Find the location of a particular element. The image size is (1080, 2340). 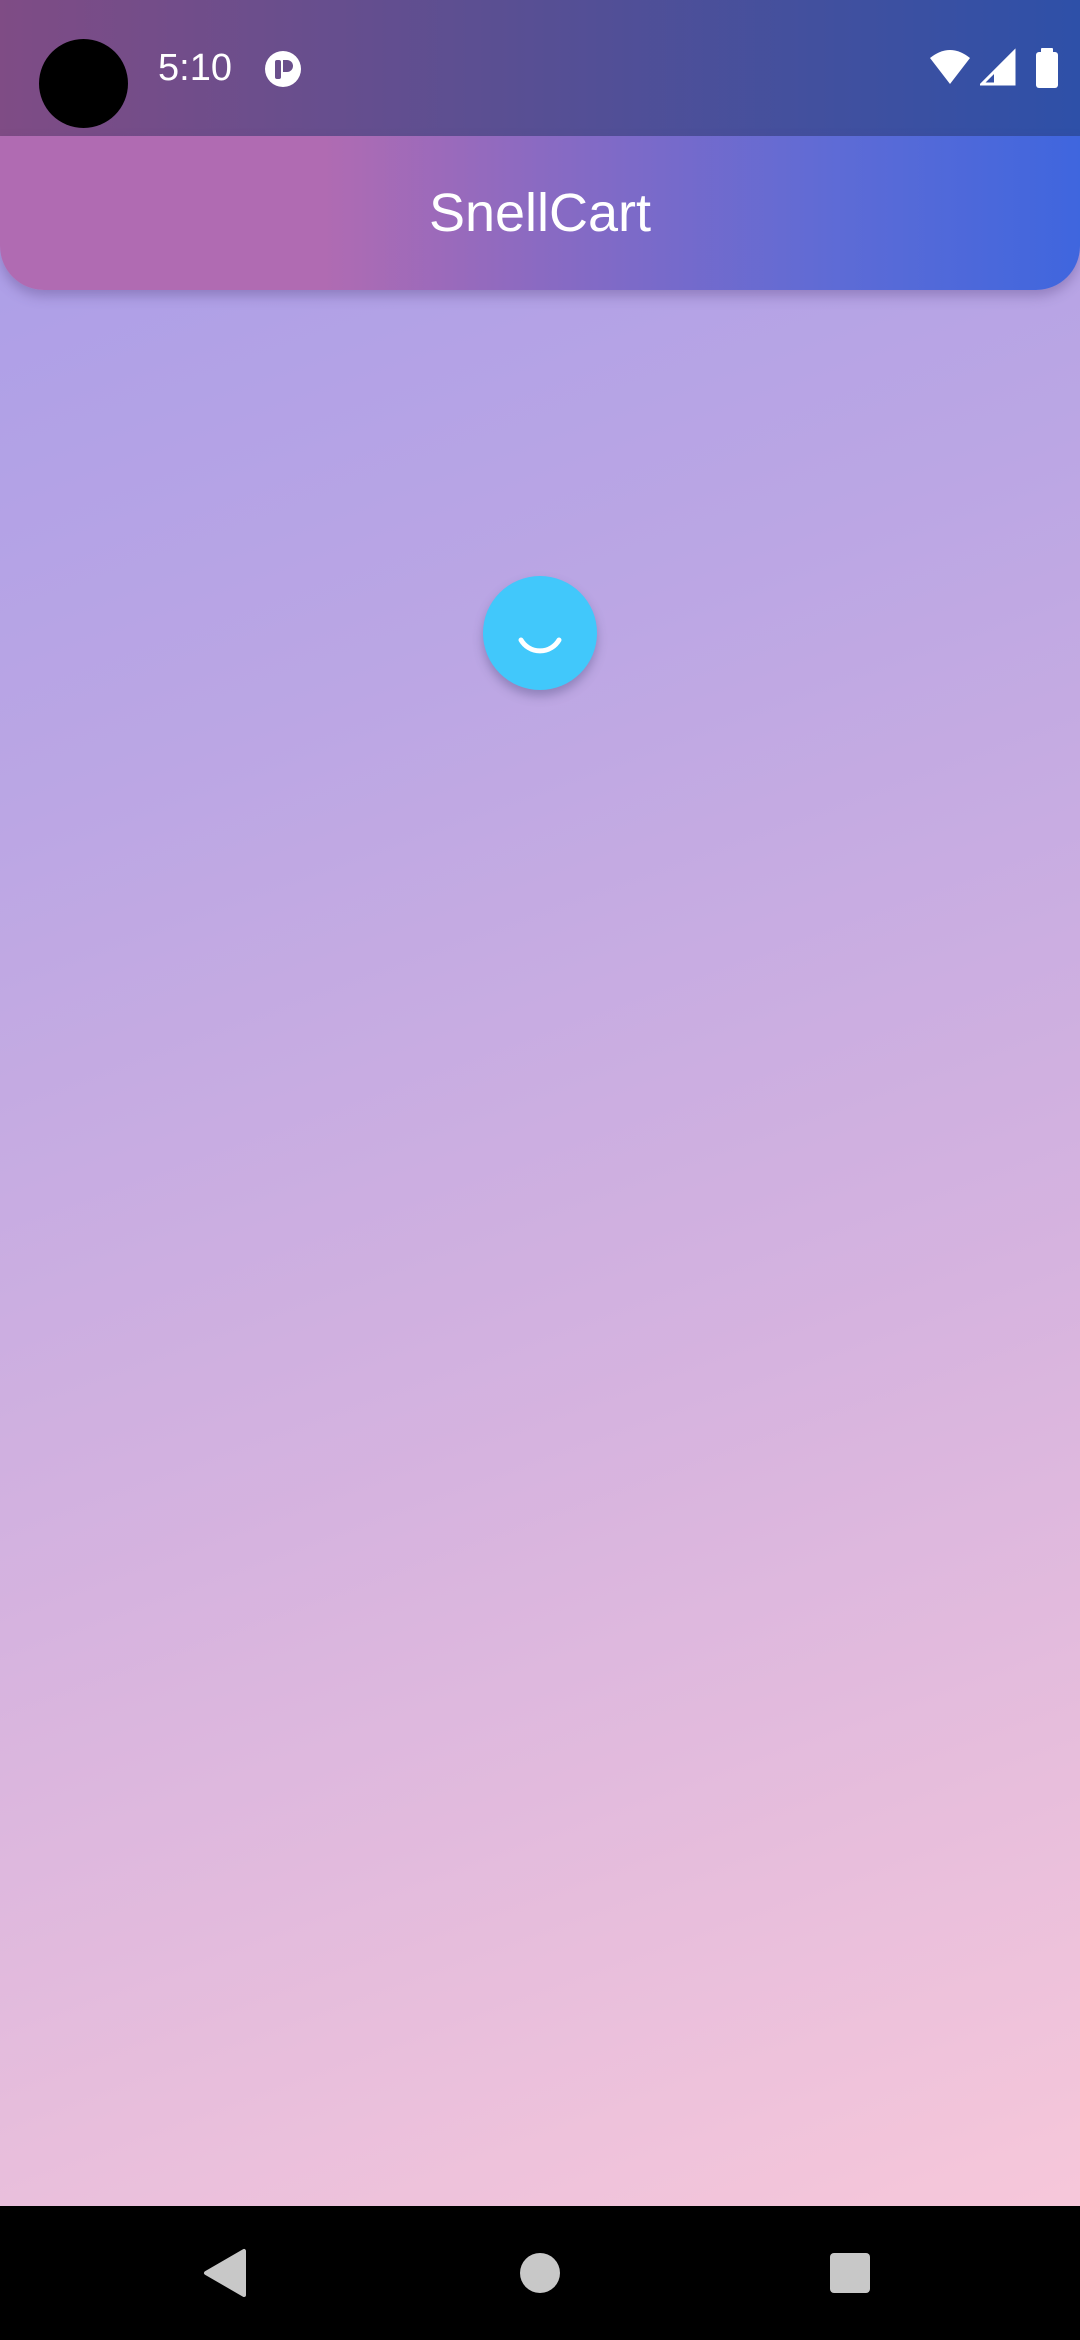

back-button is located at coordinates (226, 2273).